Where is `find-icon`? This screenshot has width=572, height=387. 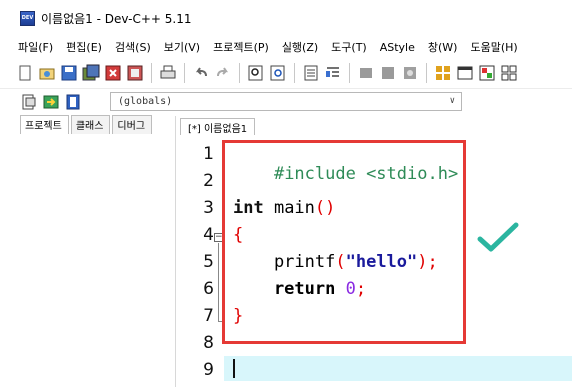
find-icon is located at coordinates (256, 73).